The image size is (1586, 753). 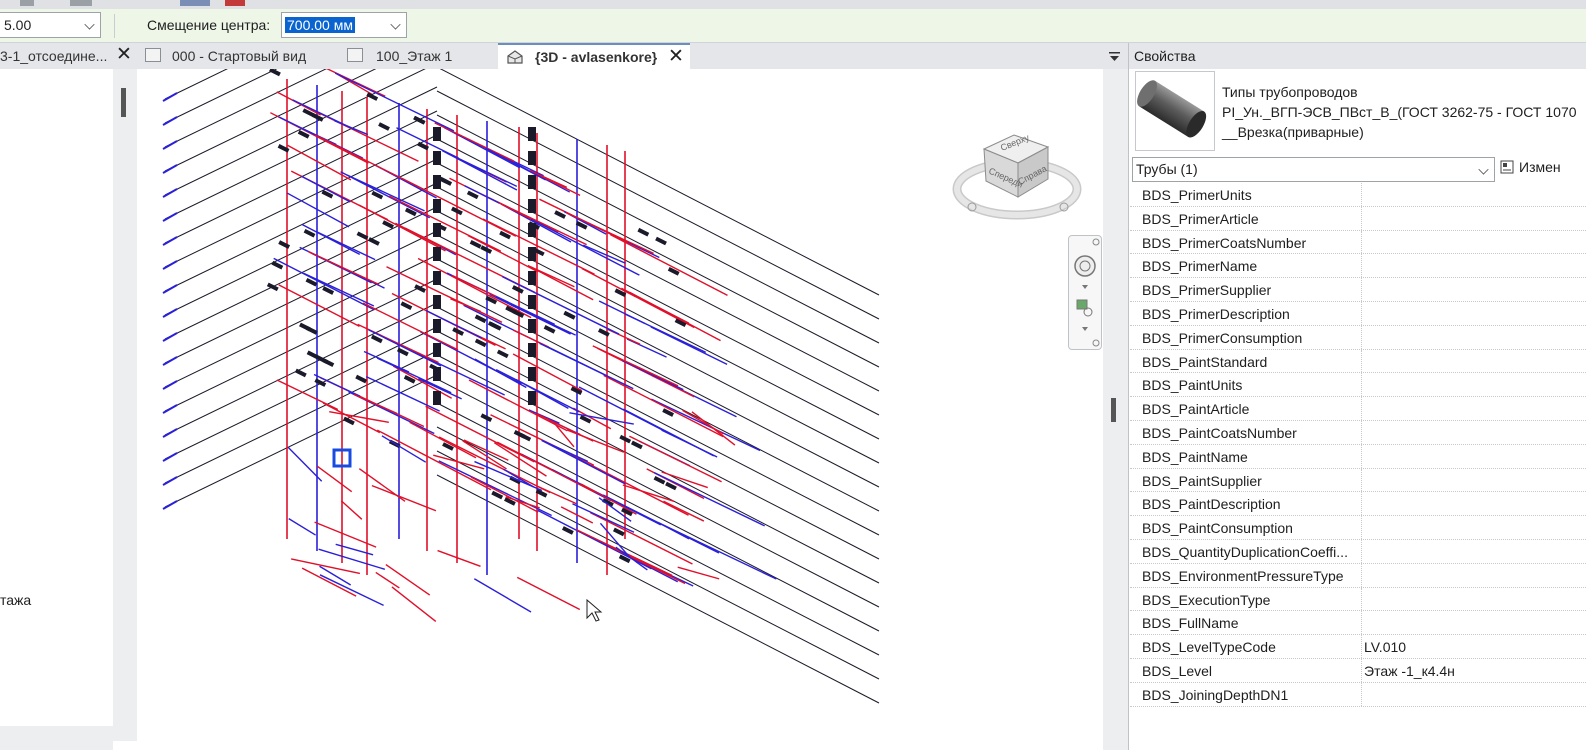 I want to click on tab-menu-icon, so click(x=1115, y=57).